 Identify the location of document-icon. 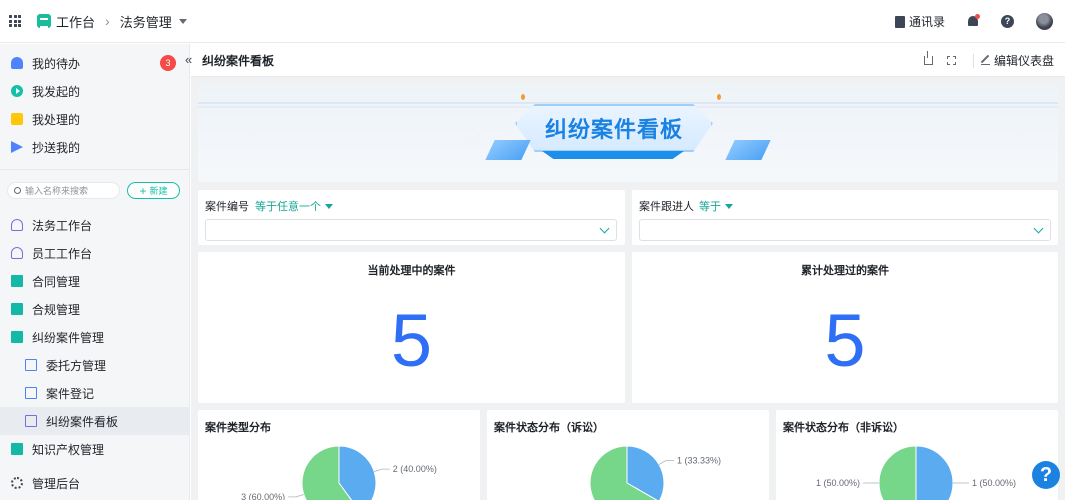
(31, 393).